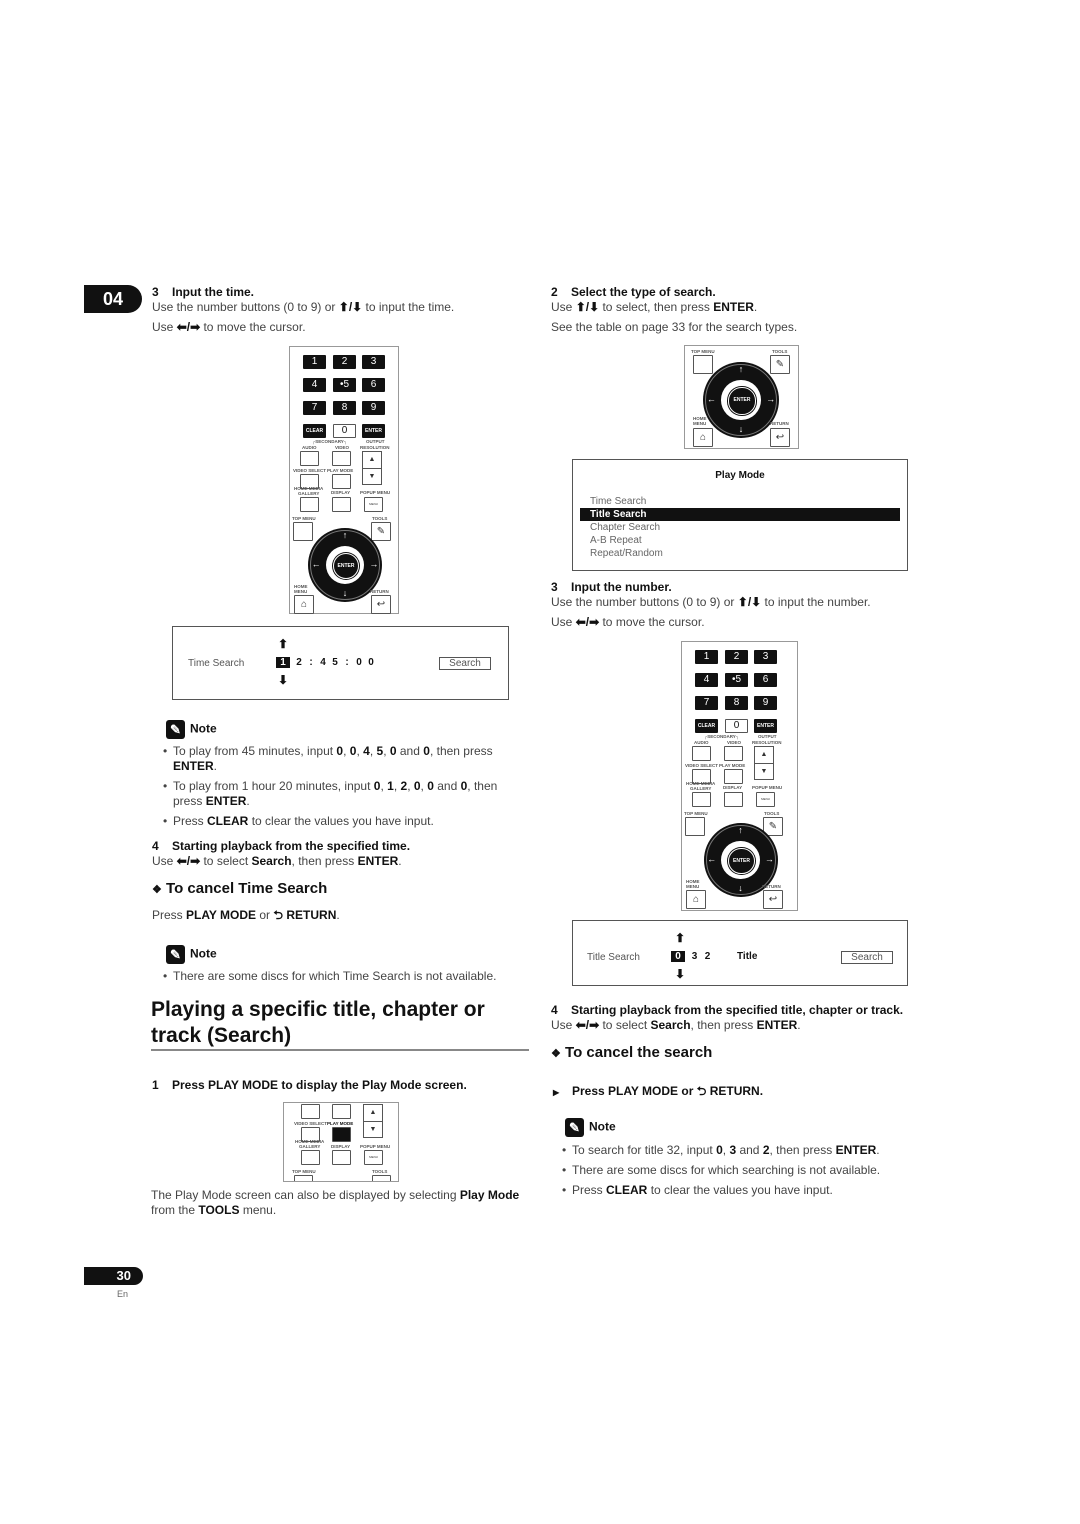  I want to click on direction-pad: ENTER ↑ ↓ ← →, so click(741, 400).